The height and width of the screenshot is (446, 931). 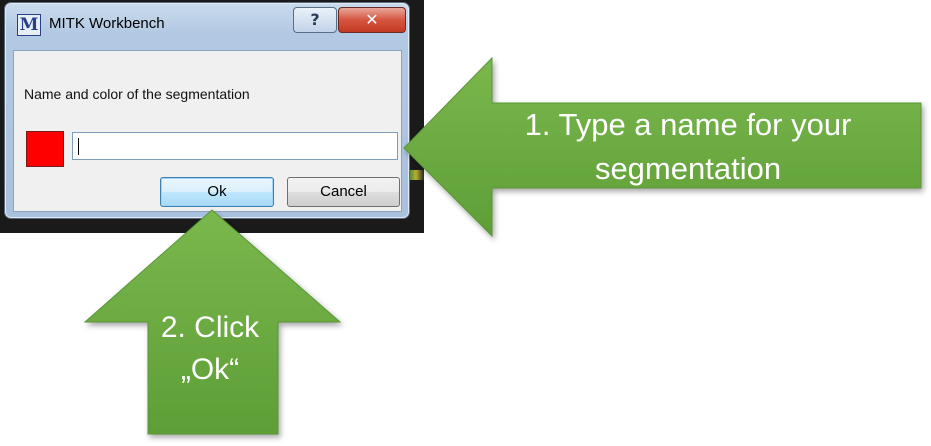 I want to click on step2-line2: „Ok“, so click(x=210, y=369).